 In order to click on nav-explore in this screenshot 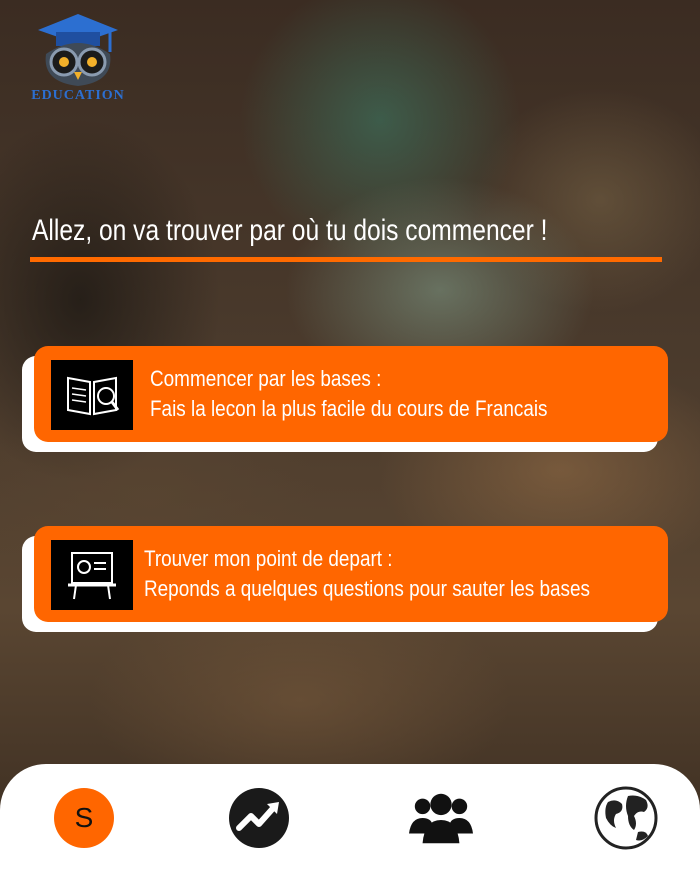, I will do `click(626, 818)`.